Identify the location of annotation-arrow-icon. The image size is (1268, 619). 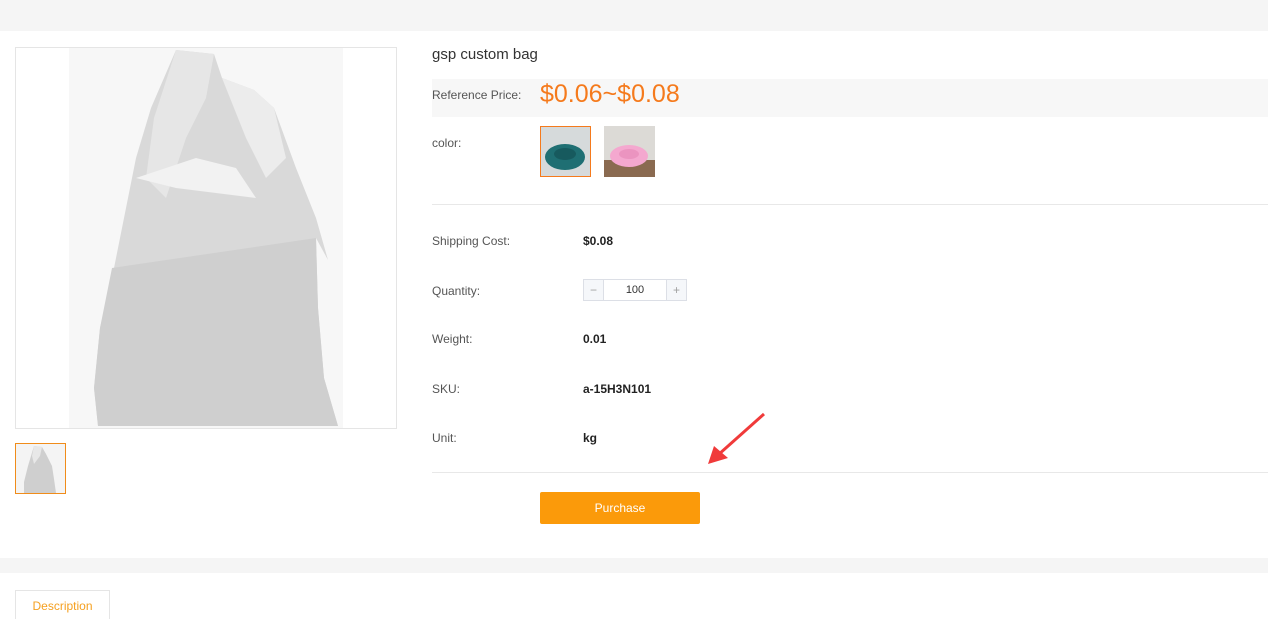
(736, 438).